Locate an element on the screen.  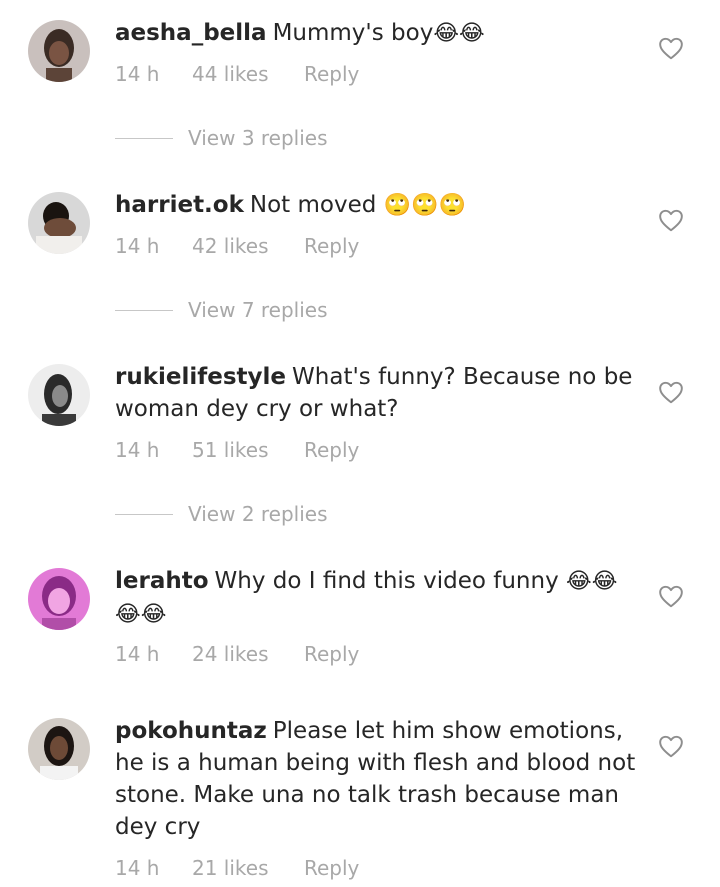
view-replies-button: View 3 replies is located at coordinates (221, 138).